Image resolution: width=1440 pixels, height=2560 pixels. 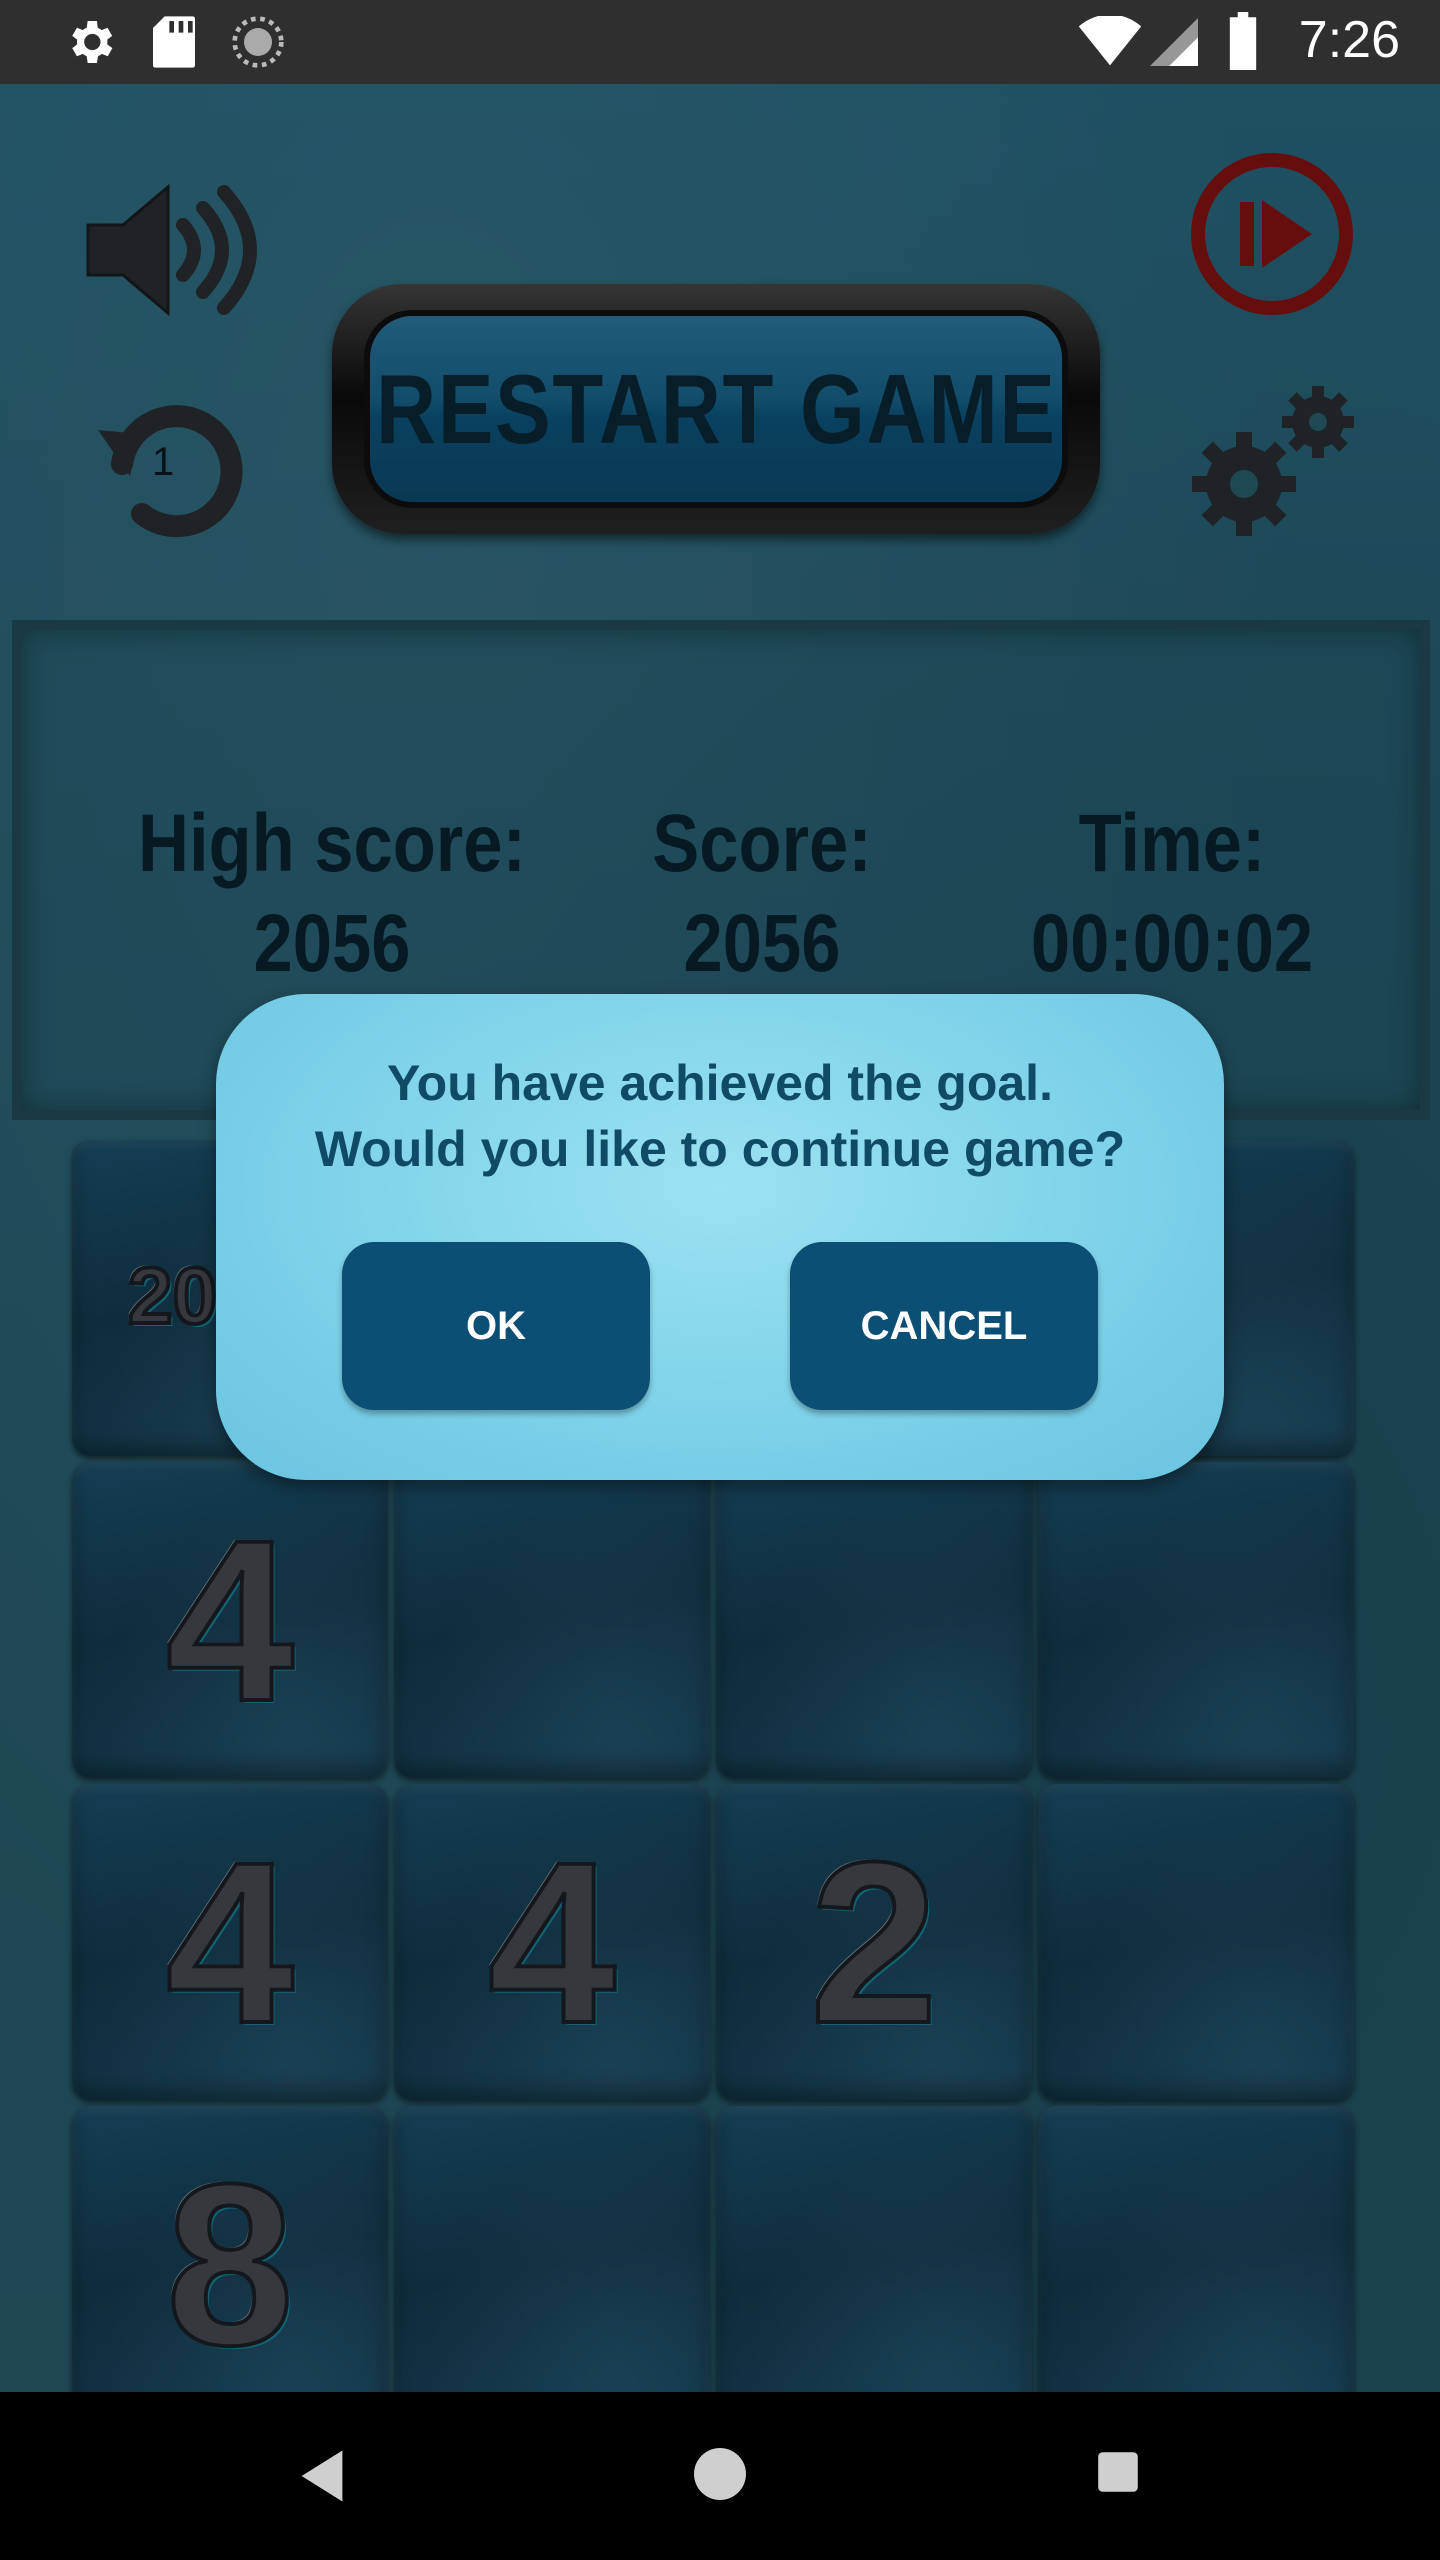 I want to click on status-bar: 7:26, so click(x=720, y=42).